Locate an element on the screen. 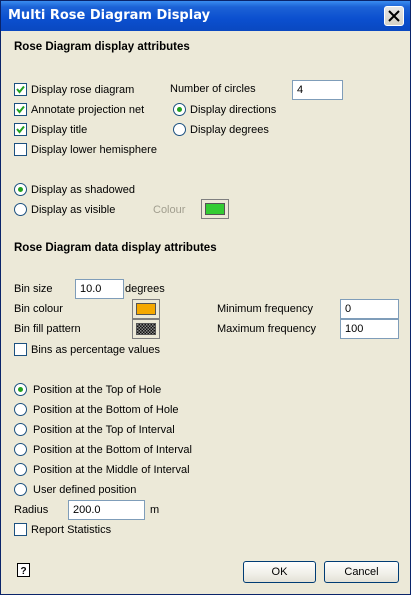 This screenshot has width=411, height=595. position-label-bottom-of-hole: Position at the Bottom of Hole is located at coordinates (106, 410).